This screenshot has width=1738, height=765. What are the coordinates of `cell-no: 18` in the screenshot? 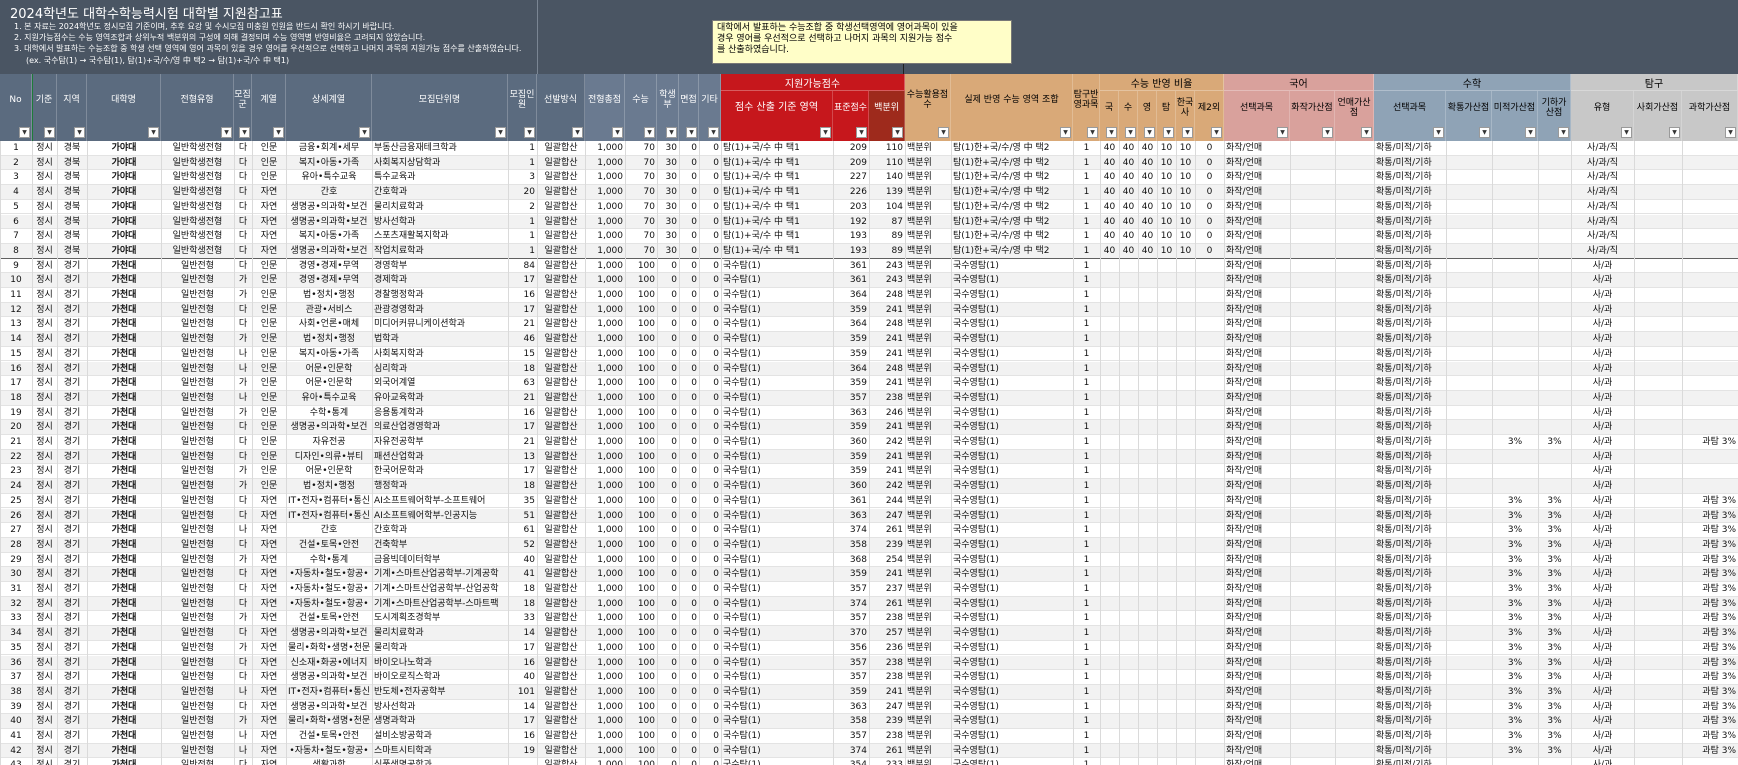 It's located at (16, 398).